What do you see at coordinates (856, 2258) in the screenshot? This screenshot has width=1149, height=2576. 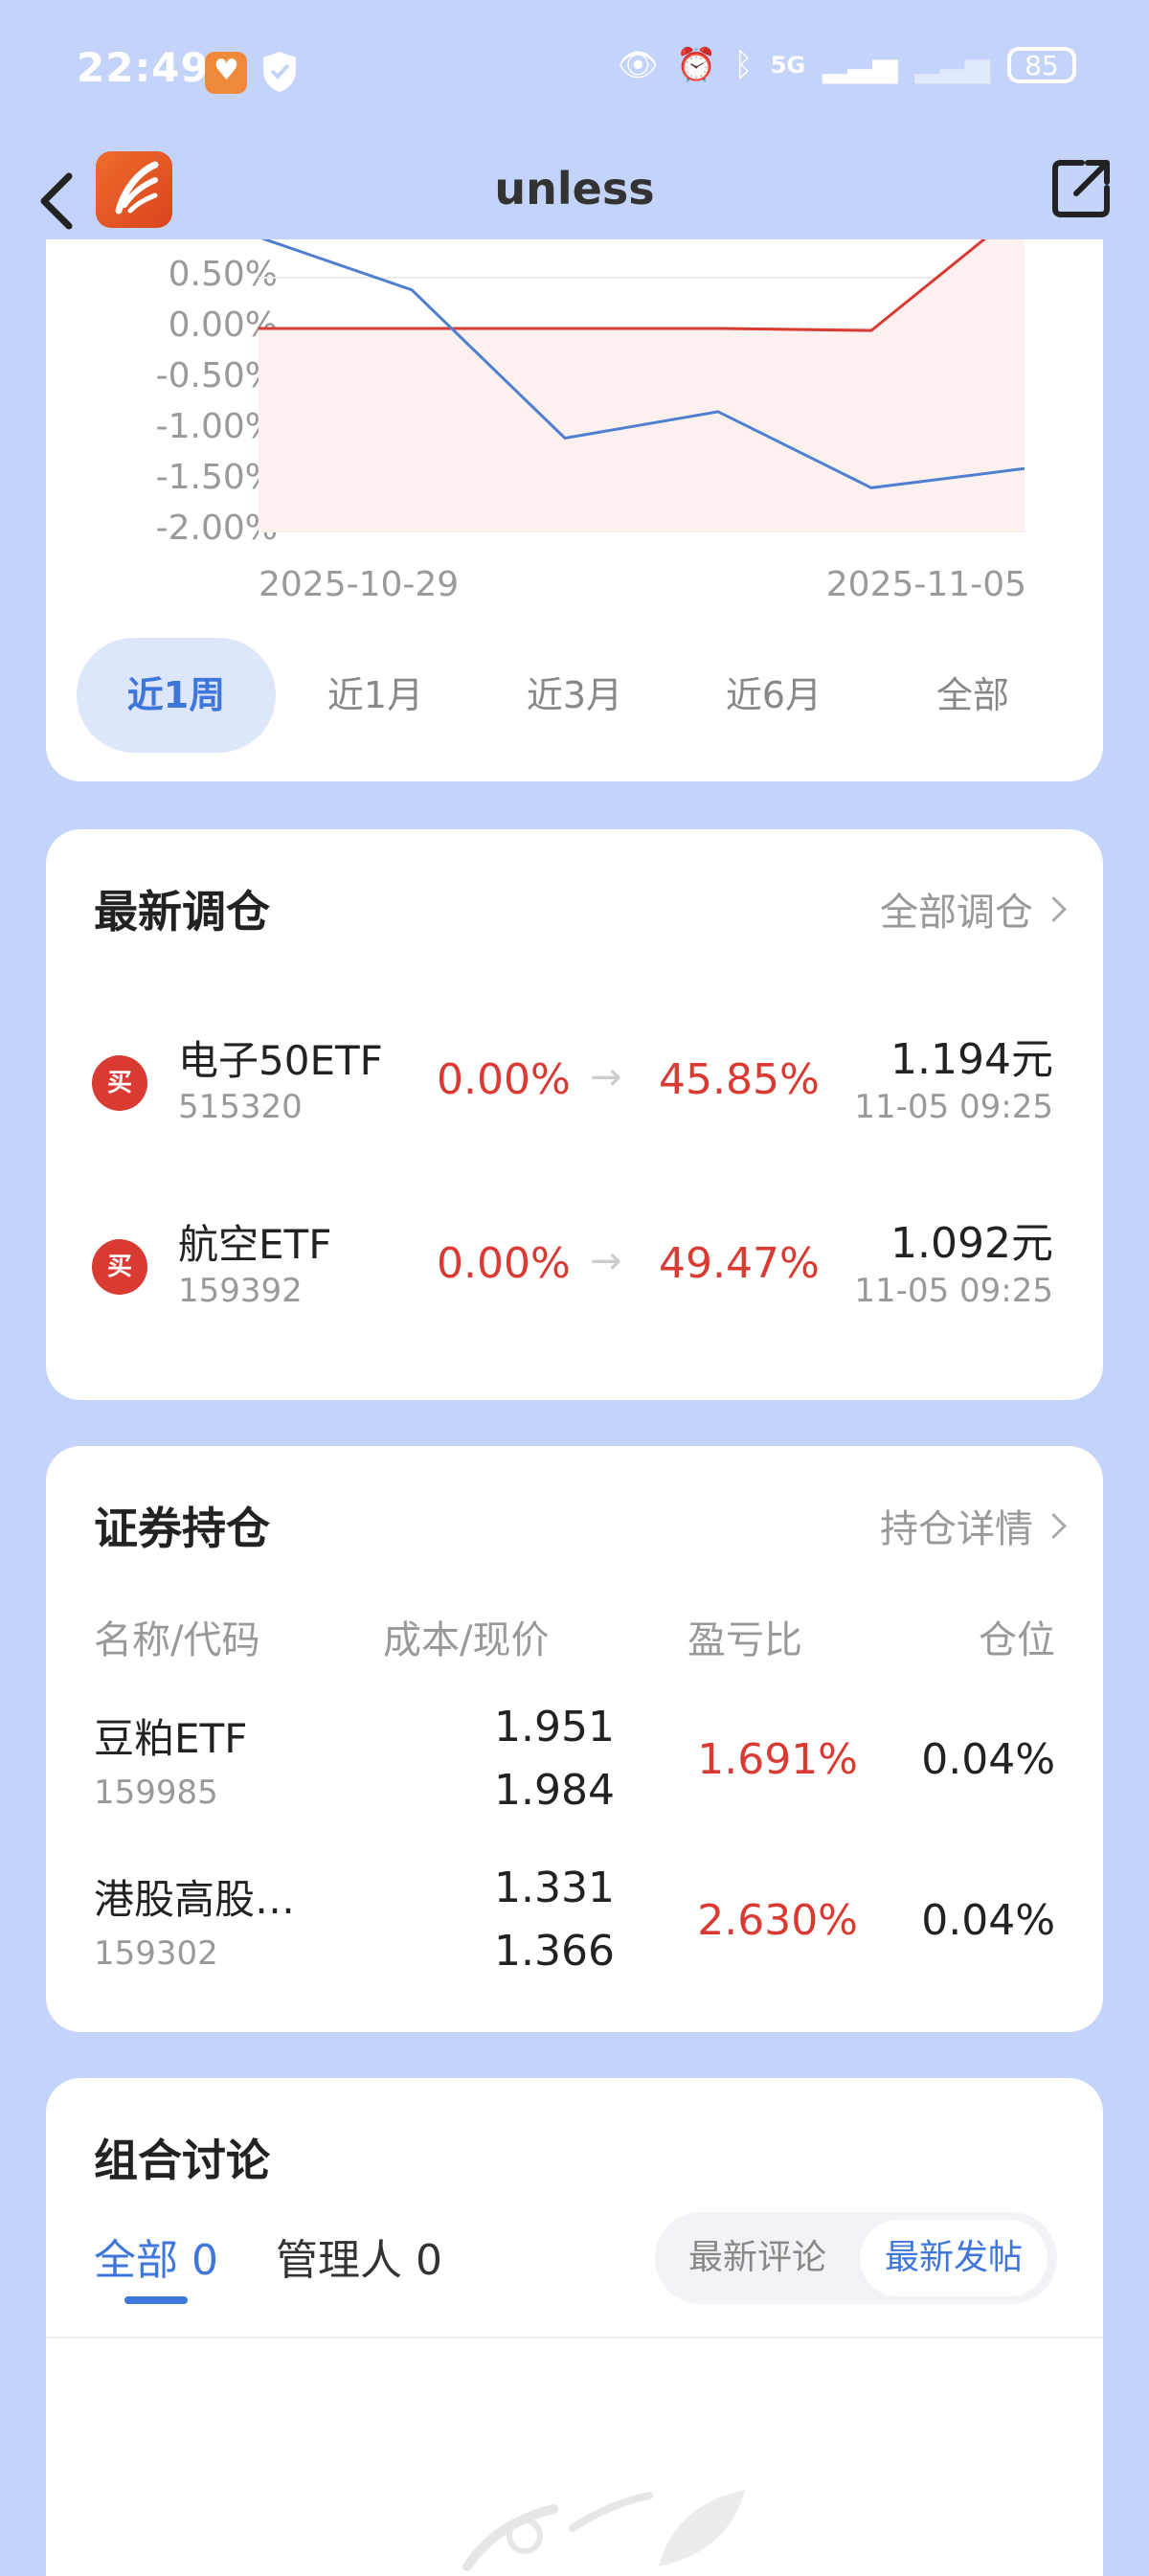 I see `sort-toggle: 最新评论 最新发帖` at bounding box center [856, 2258].